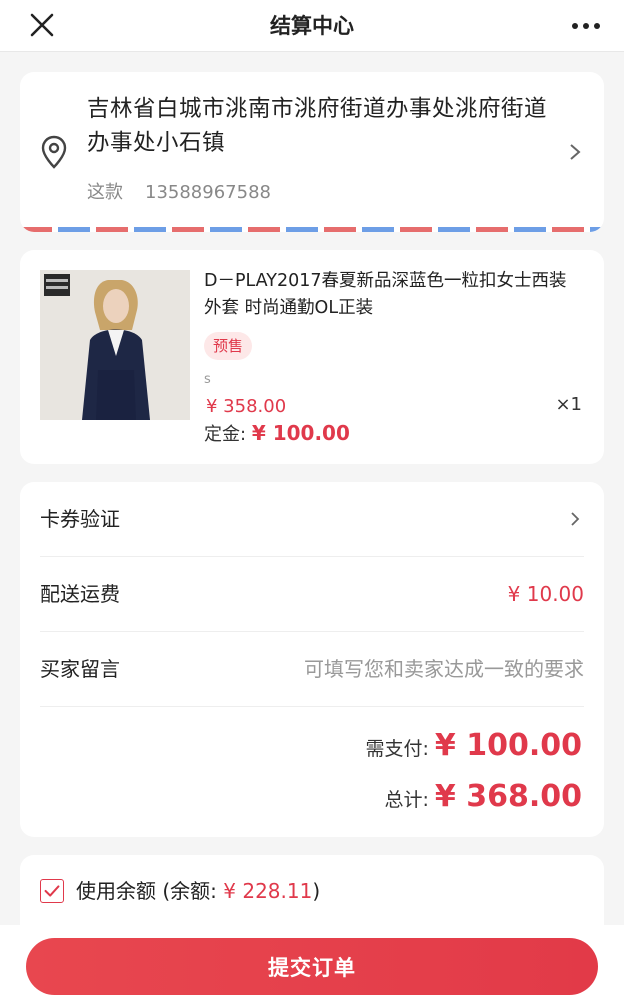 The height and width of the screenshot is (1000, 624). I want to click on product-quantity: ×1, so click(568, 404).